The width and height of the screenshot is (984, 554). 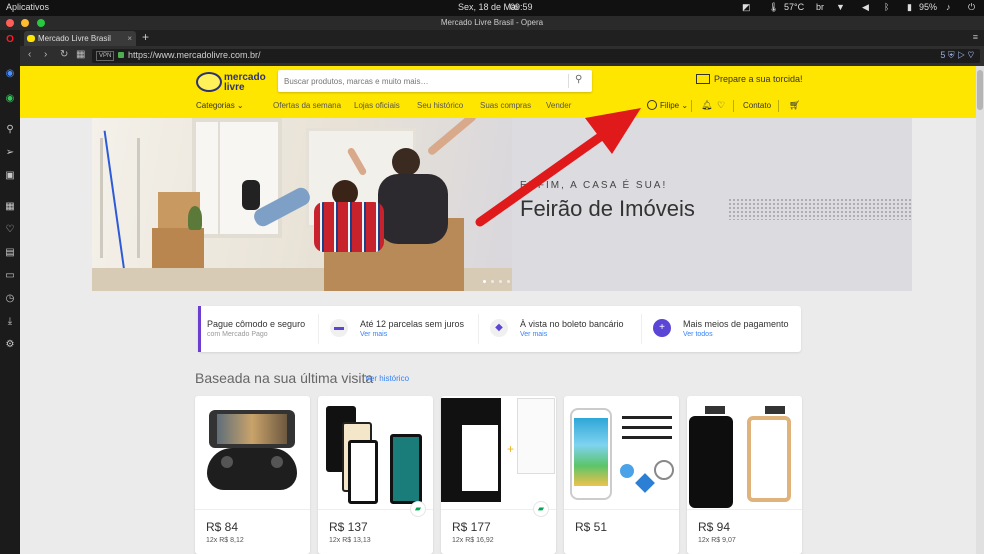 I want to click on news-icon: ▤, so click(x=10, y=253).